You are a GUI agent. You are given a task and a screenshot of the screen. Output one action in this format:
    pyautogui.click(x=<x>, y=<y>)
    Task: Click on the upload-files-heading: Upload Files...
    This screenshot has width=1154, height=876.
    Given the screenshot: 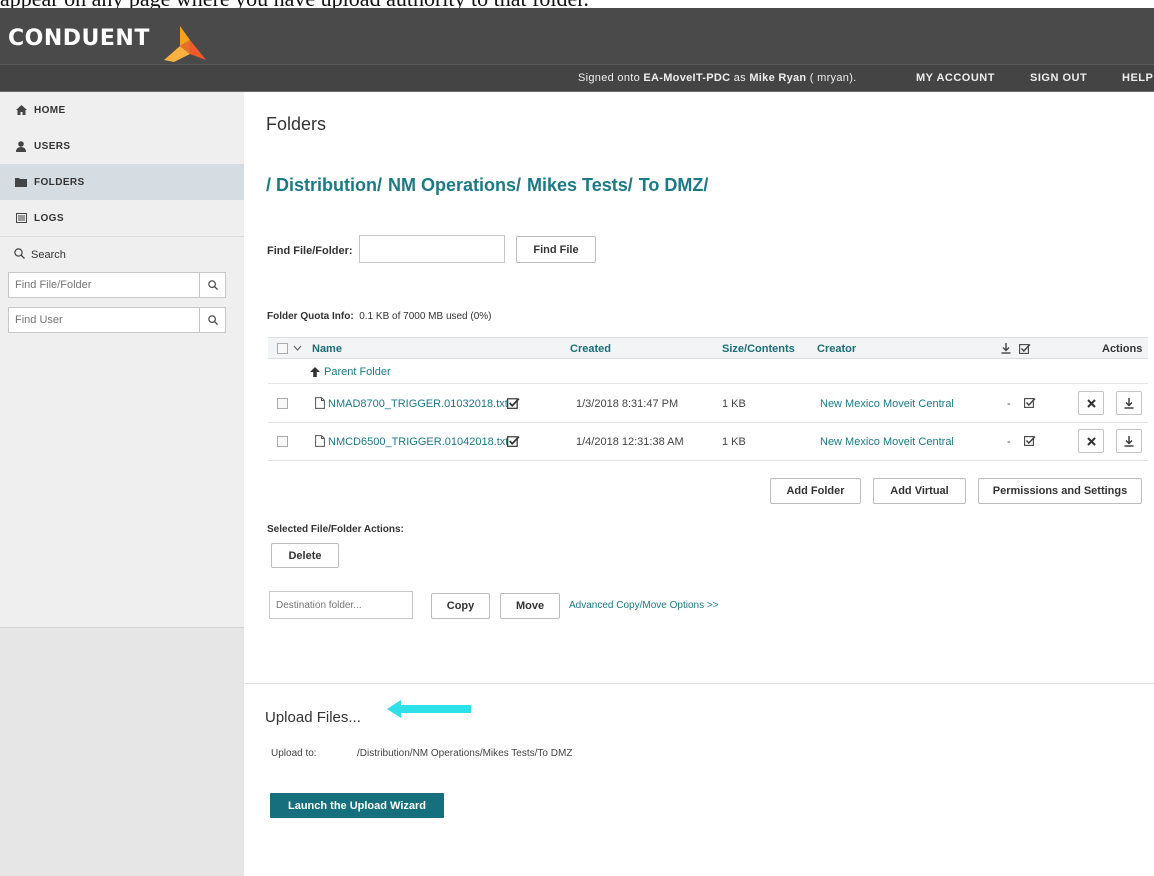 What is the action you would take?
    pyautogui.click(x=313, y=717)
    